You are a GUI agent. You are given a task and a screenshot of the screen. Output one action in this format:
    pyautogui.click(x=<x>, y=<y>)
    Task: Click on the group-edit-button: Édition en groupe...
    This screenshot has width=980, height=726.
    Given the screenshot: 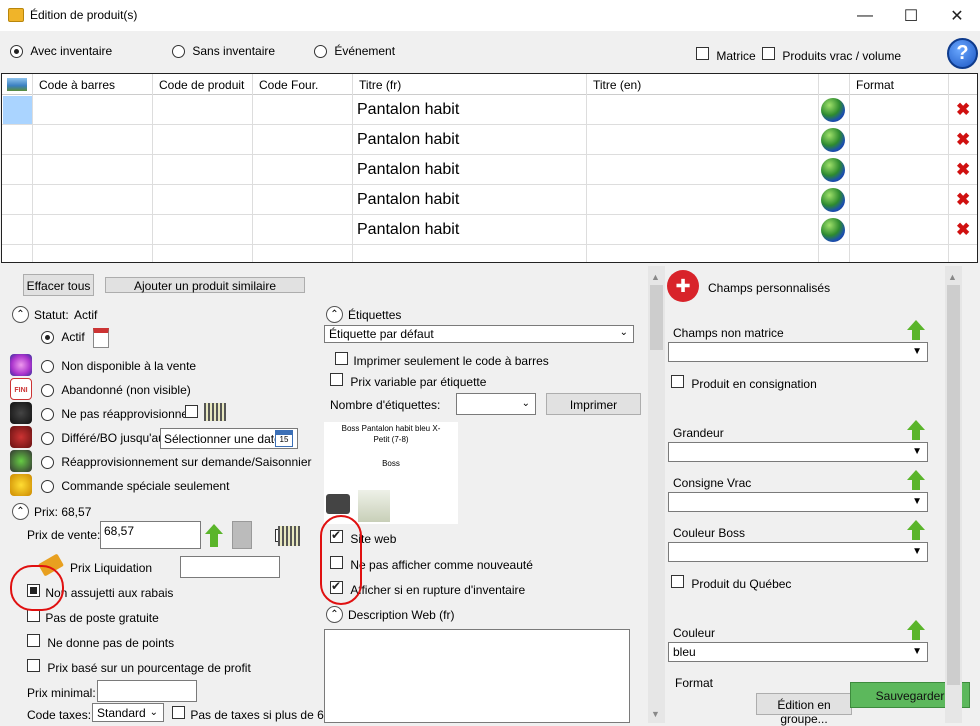 What is the action you would take?
    pyautogui.click(x=804, y=709)
    